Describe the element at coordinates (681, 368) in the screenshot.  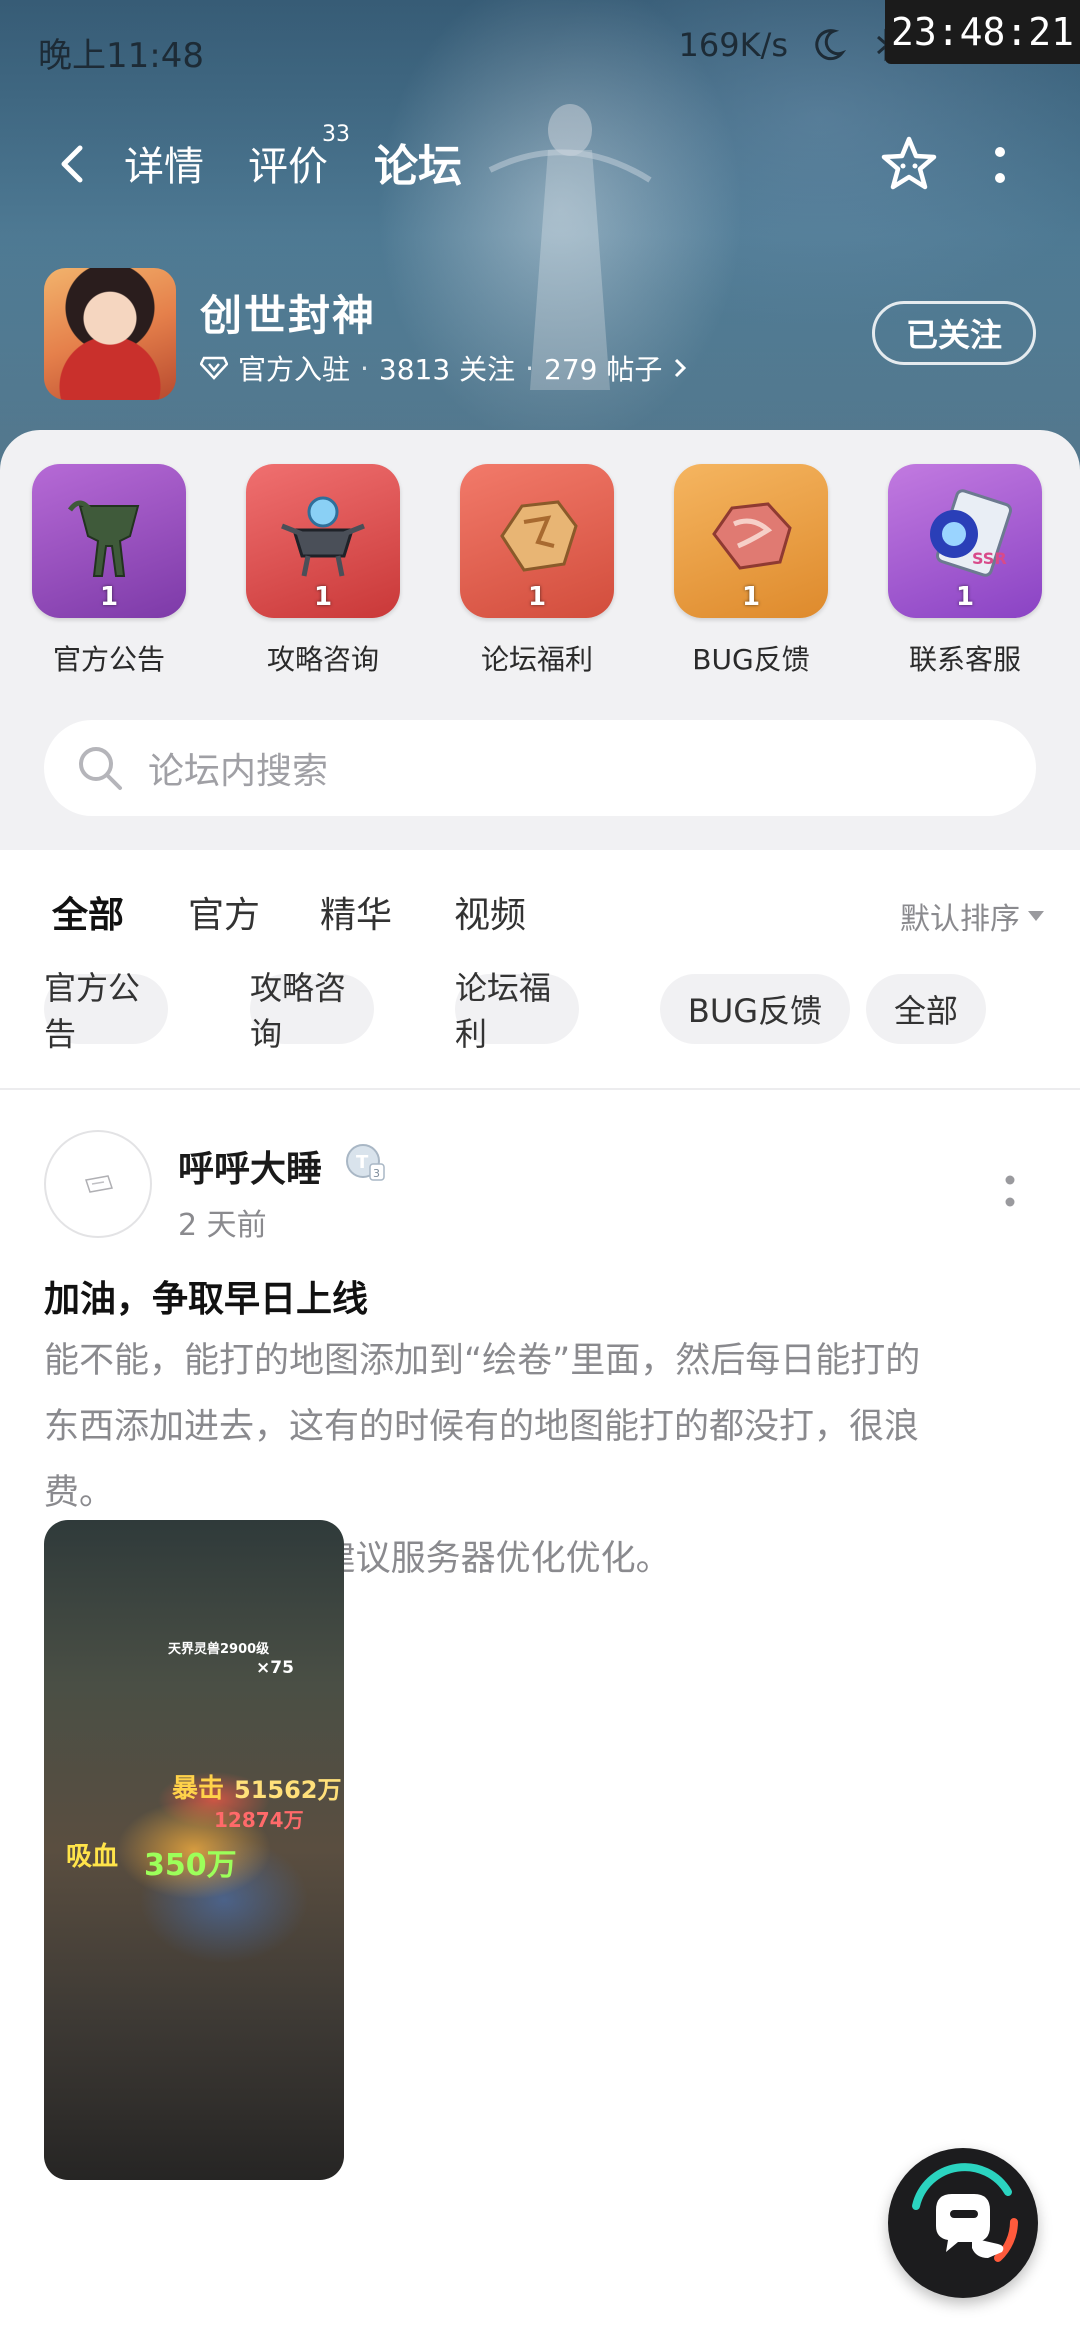
I see `chevron-right-icon` at that location.